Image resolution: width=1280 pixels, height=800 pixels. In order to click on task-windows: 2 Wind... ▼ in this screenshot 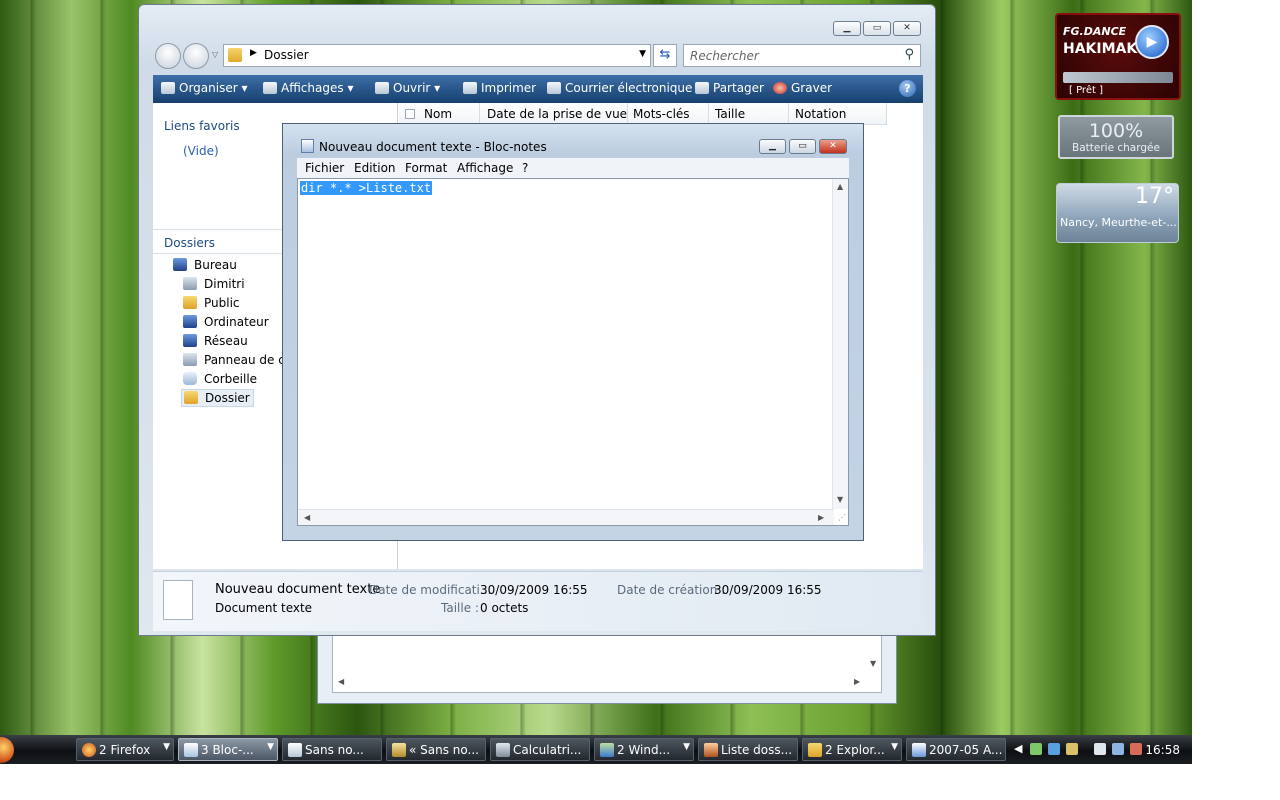, I will do `click(644, 749)`.